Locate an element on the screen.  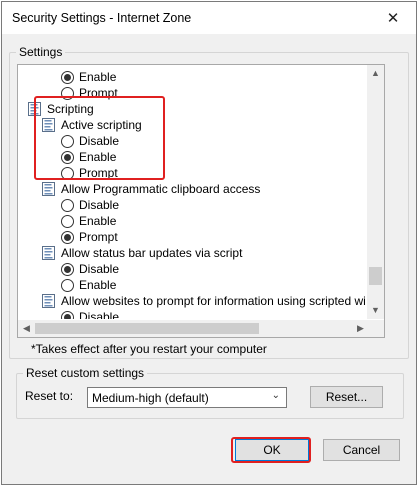
scroll-down-icon: ▼ is located at coordinates (375, 310).